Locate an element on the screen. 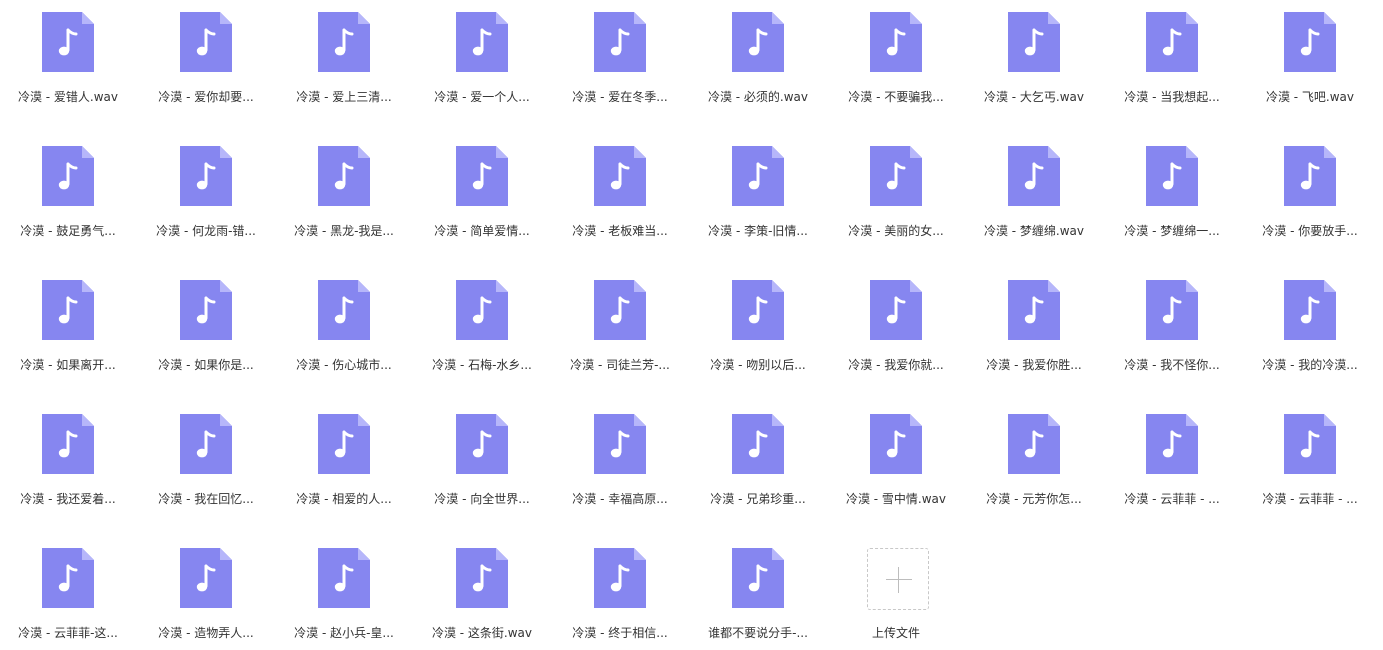  plus-icon is located at coordinates (898, 579).